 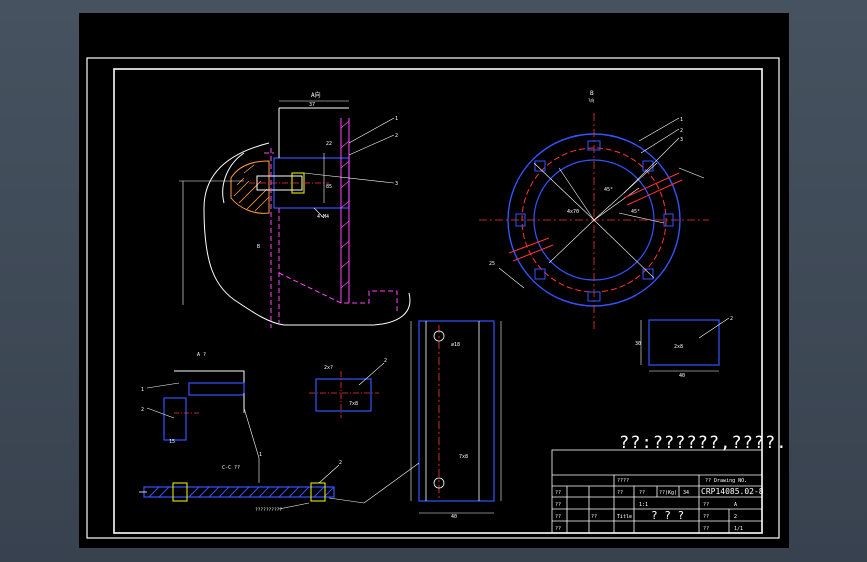 I want to click on leader-aa-2: 2, so click(x=142, y=410).